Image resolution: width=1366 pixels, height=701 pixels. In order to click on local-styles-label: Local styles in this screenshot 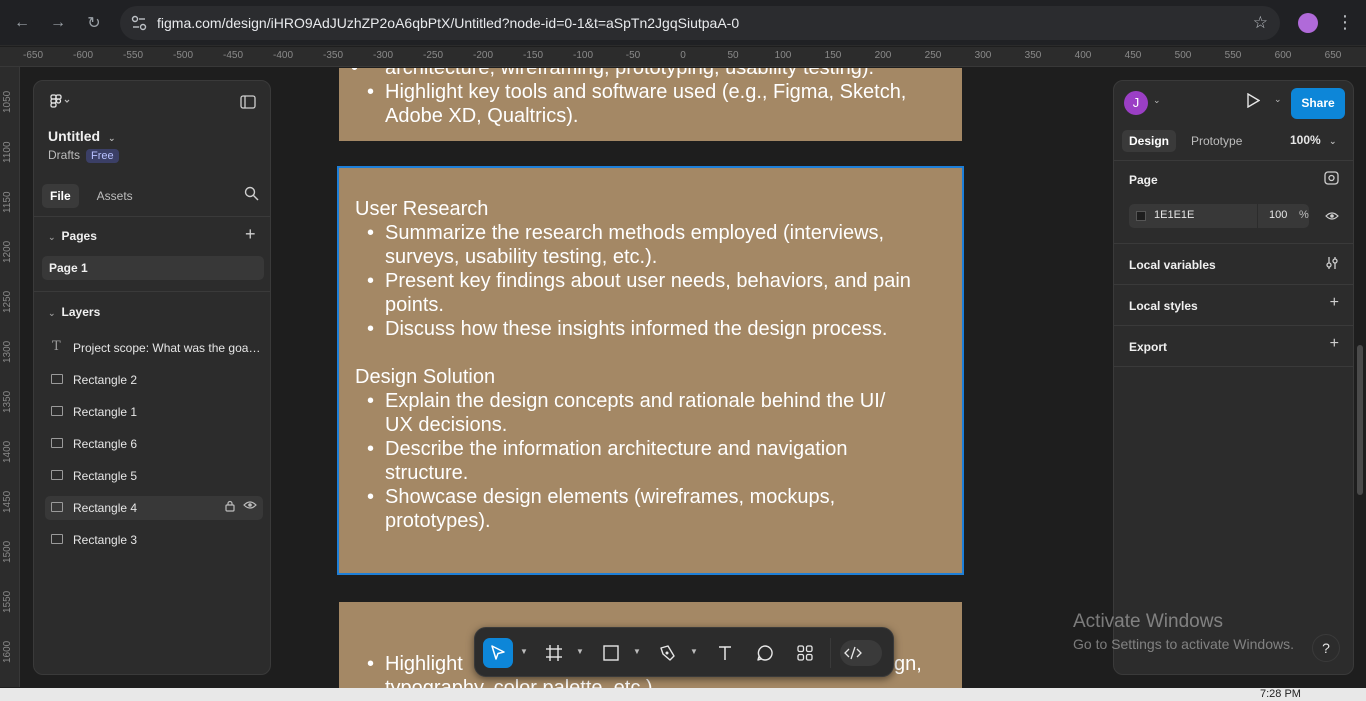, I will do `click(1163, 306)`.